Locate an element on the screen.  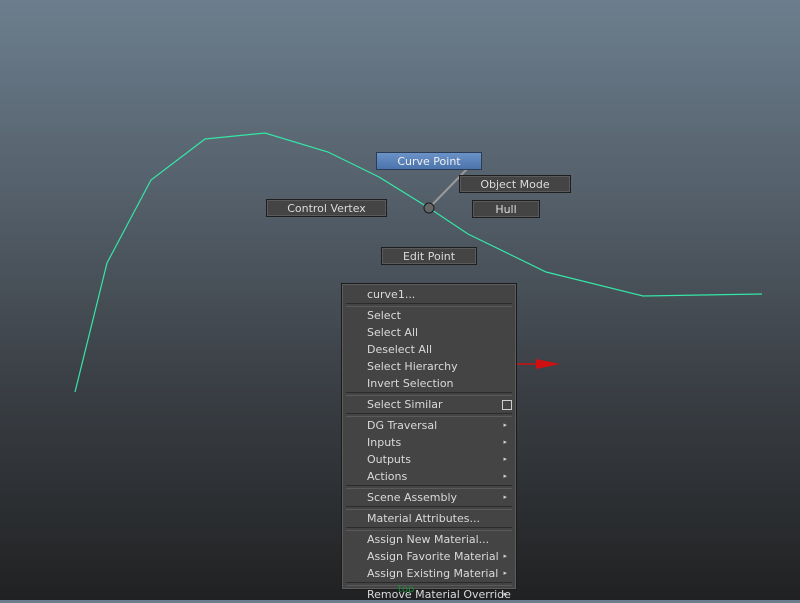
menu-item-label: DG Traversal is located at coordinates (402, 425).